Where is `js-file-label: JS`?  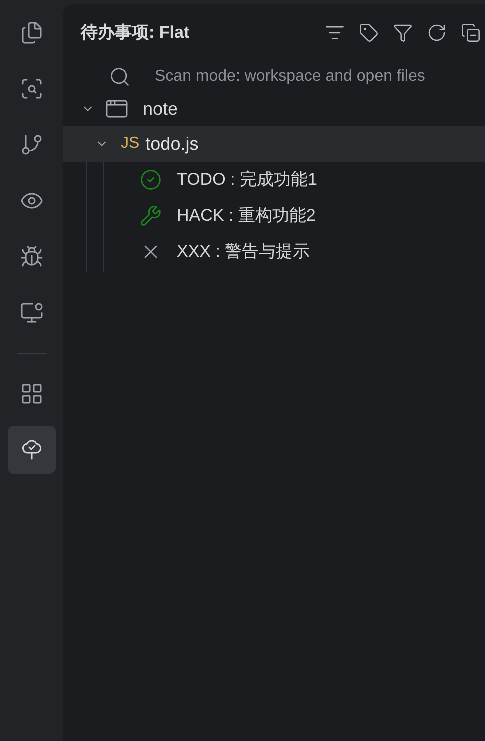
js-file-label: JS is located at coordinates (130, 144).